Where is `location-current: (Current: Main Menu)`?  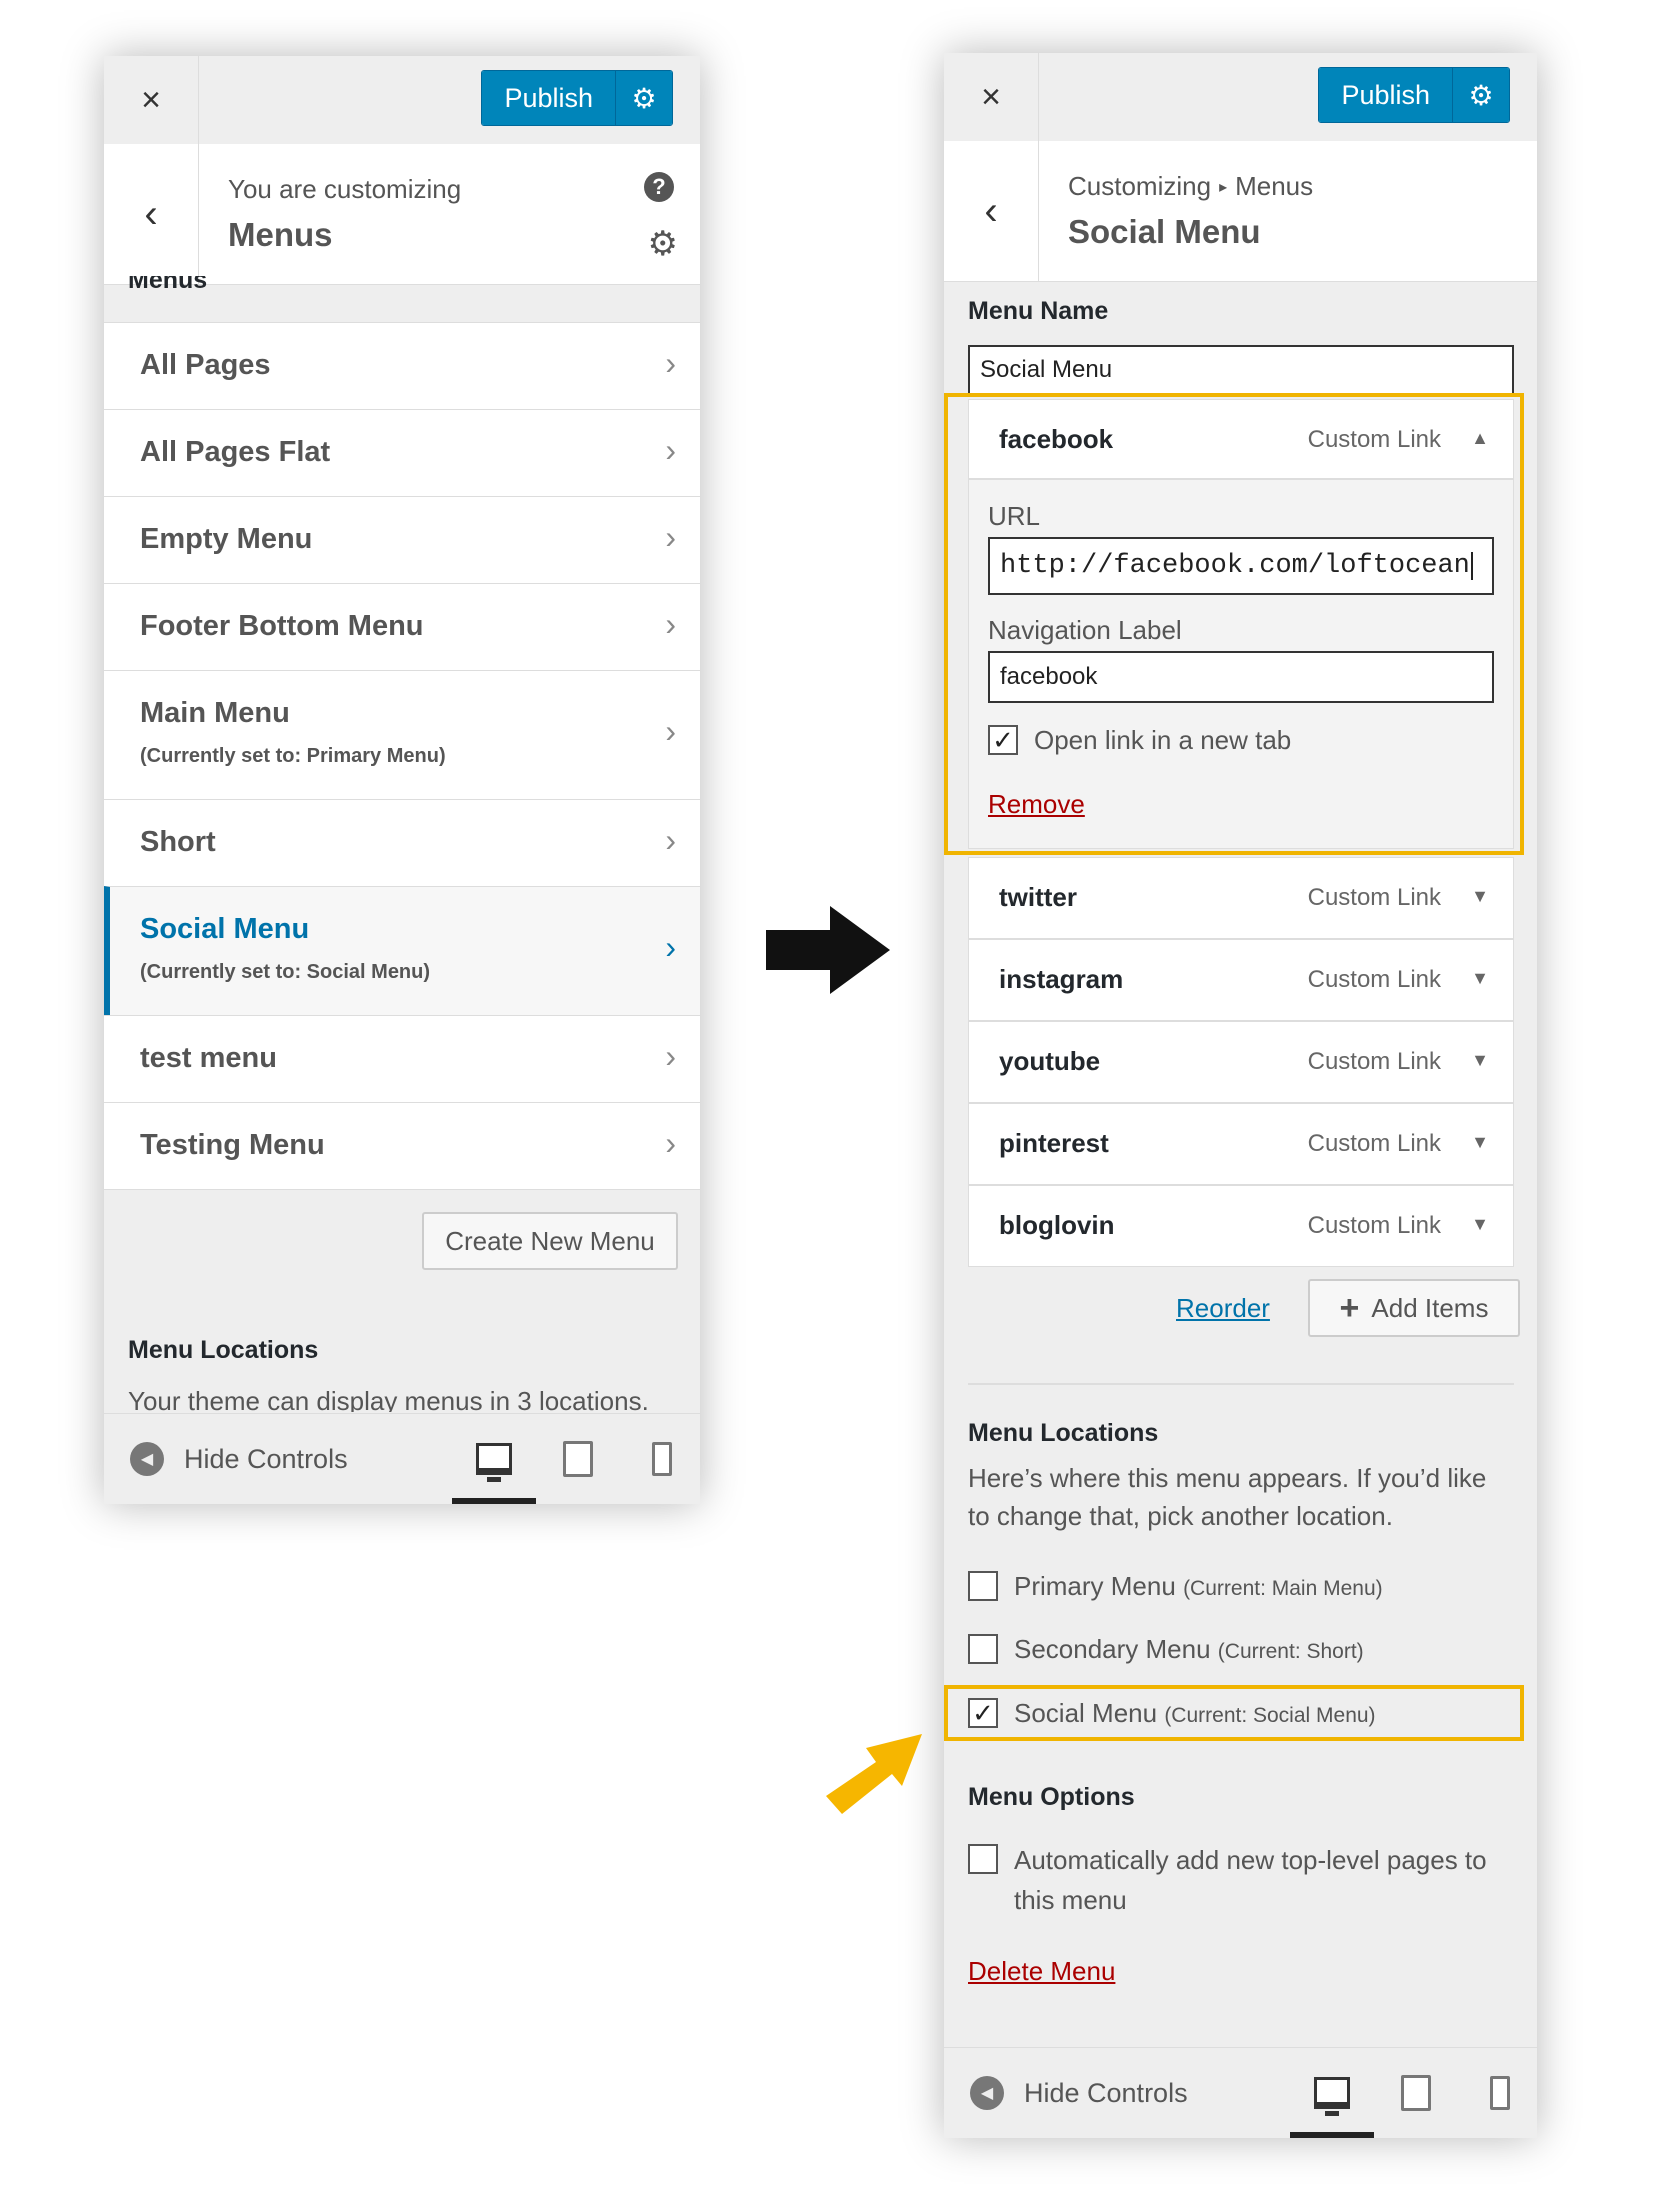 location-current: (Current: Main Menu) is located at coordinates (1283, 1588).